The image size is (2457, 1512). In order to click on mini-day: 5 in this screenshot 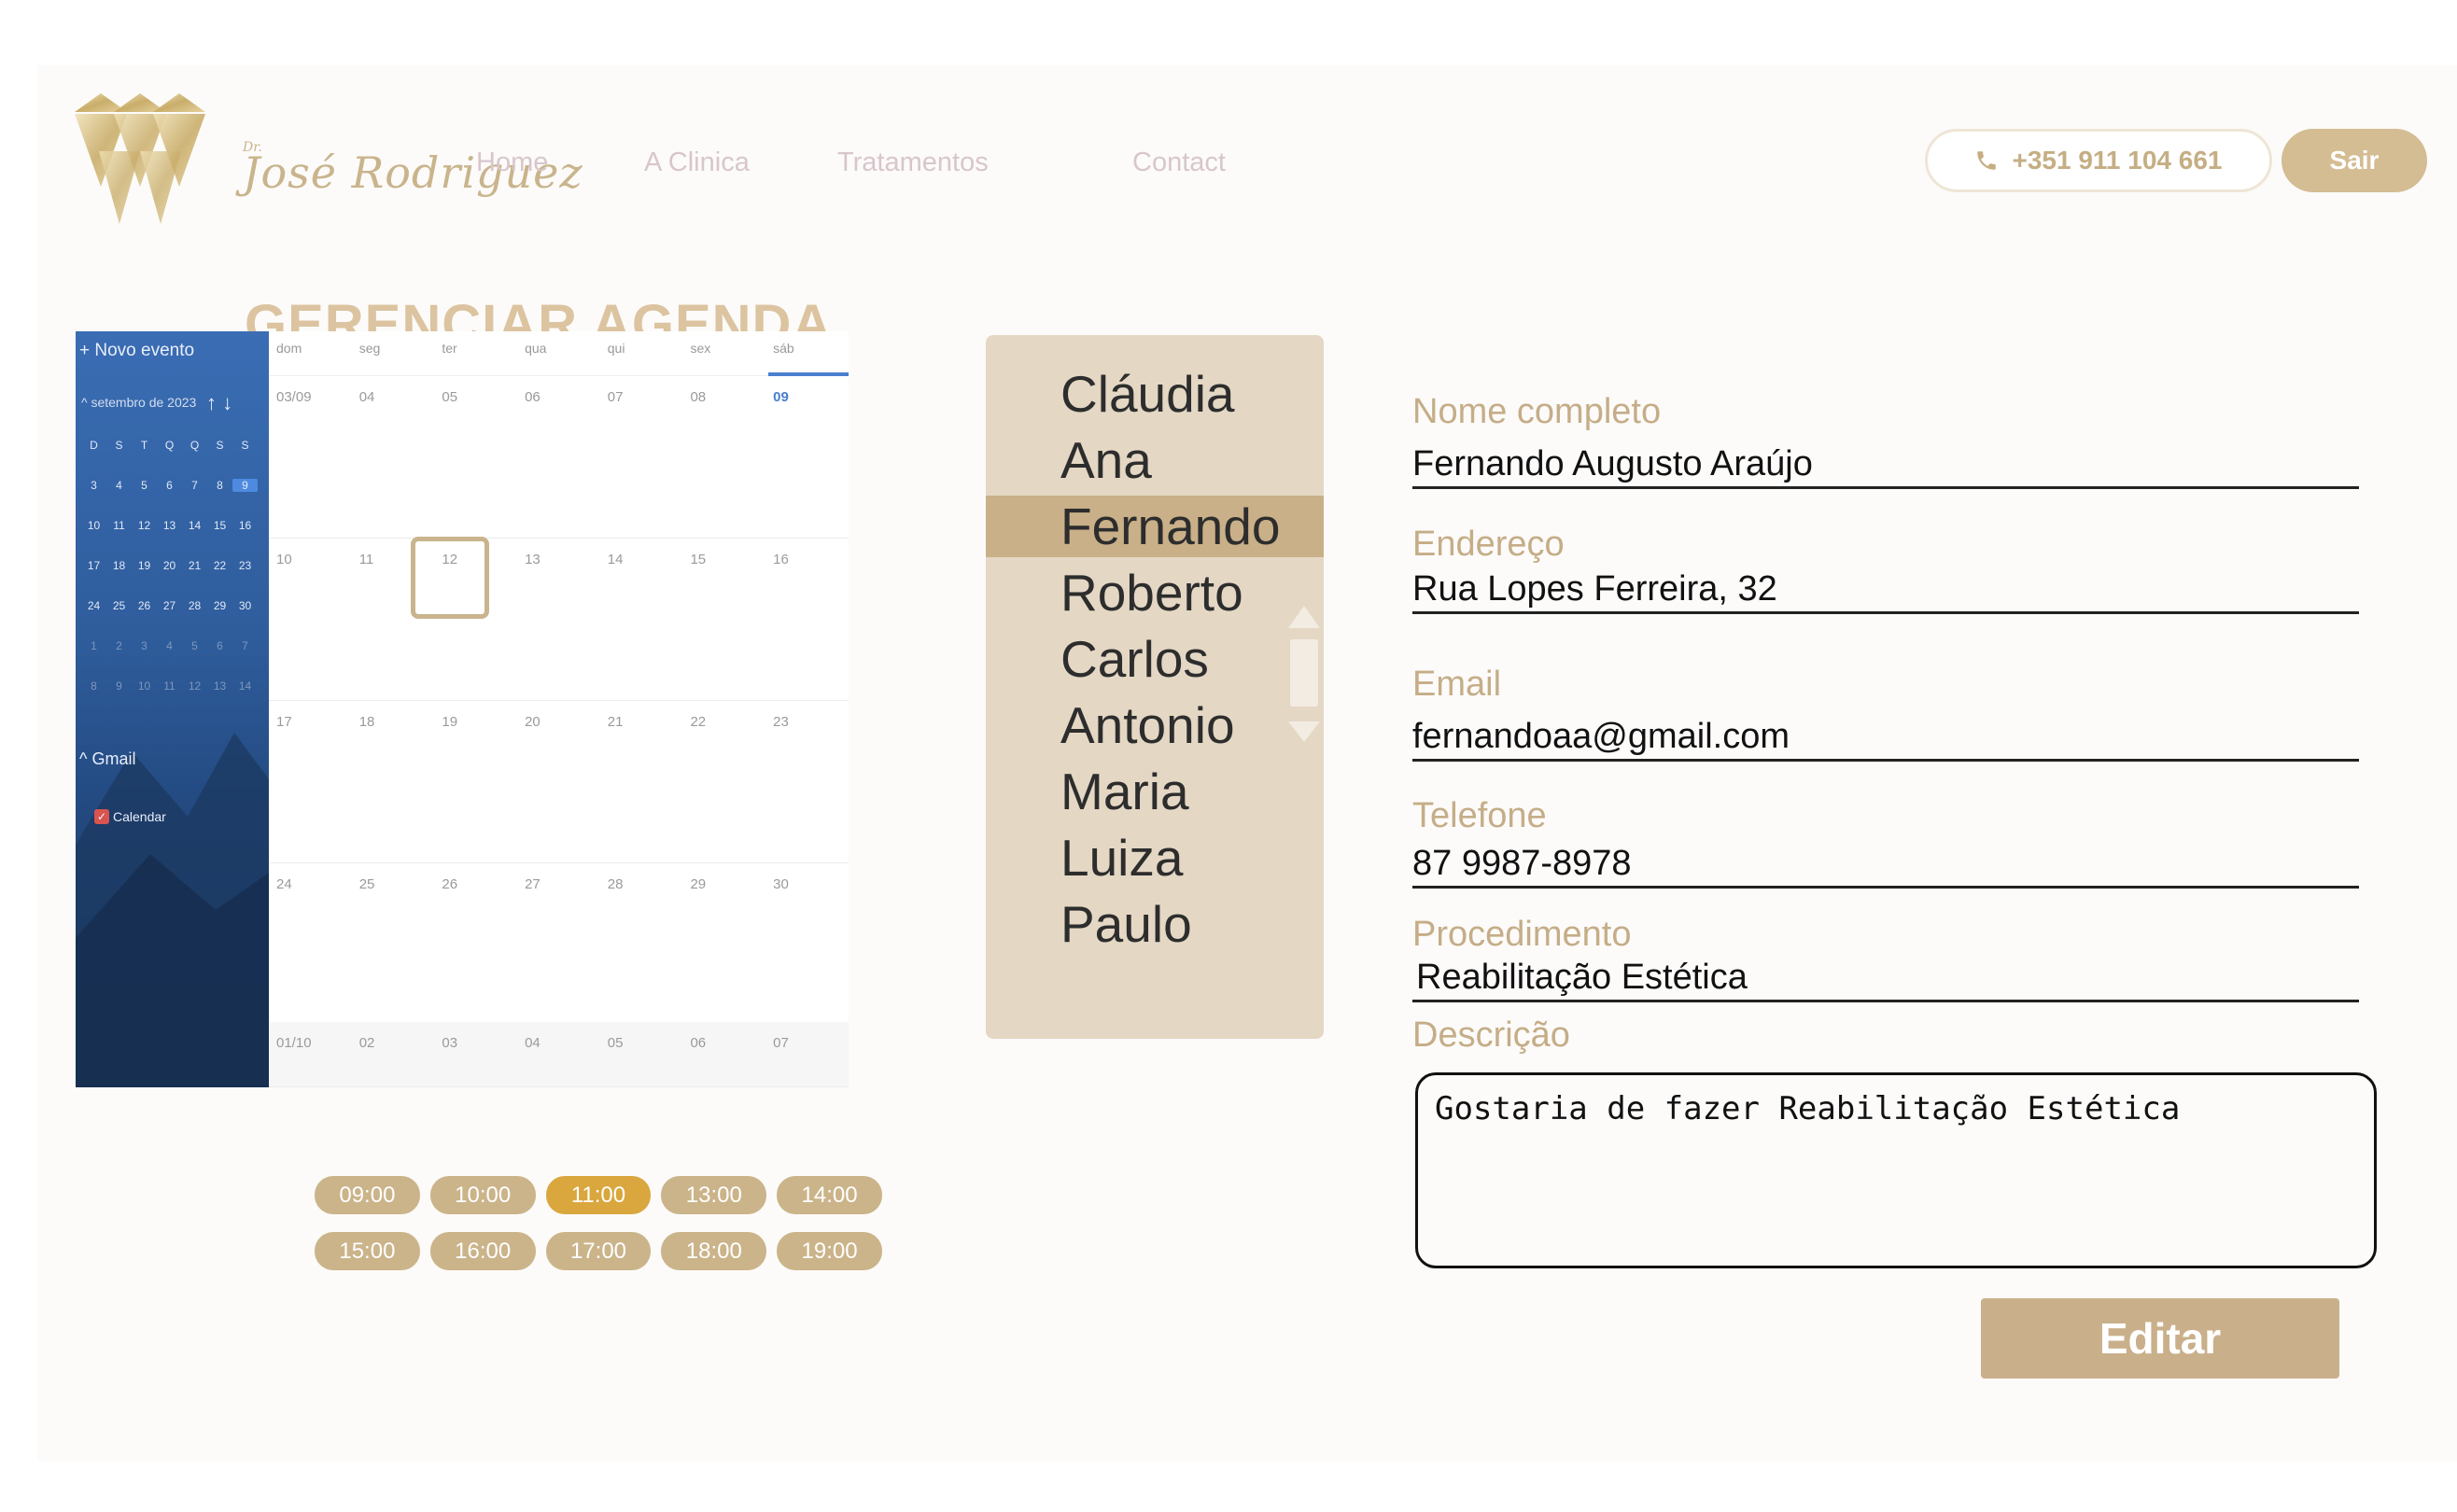, I will do `click(194, 645)`.